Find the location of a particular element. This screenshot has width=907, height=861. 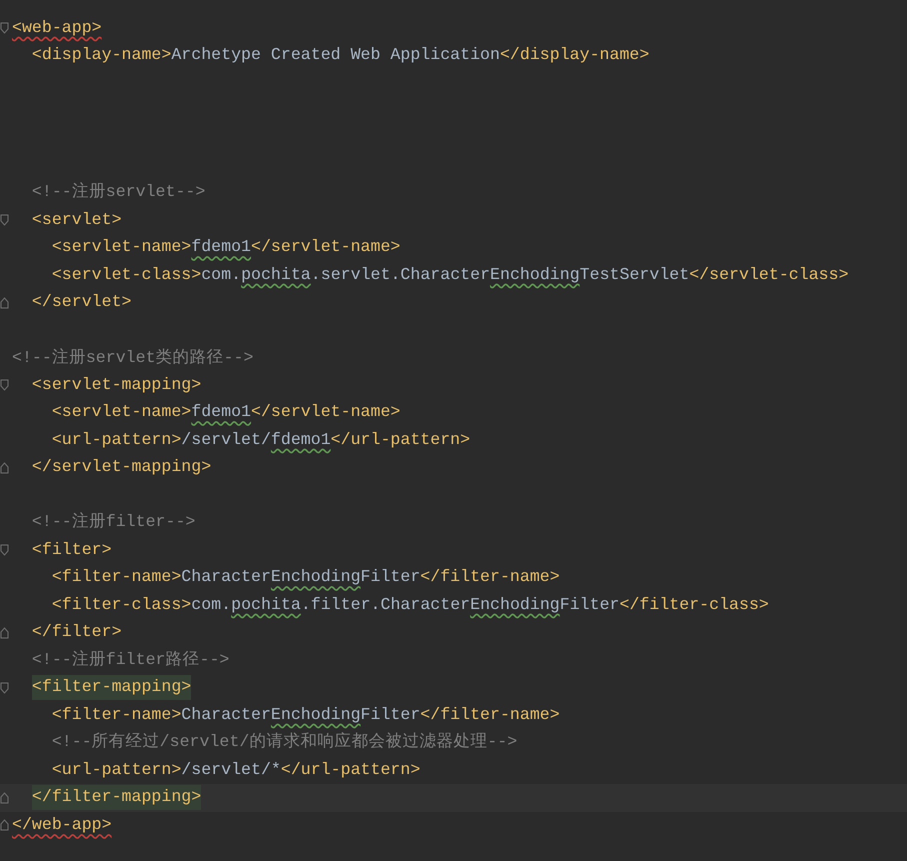

xml-tag: <servlet> is located at coordinates (77, 220).